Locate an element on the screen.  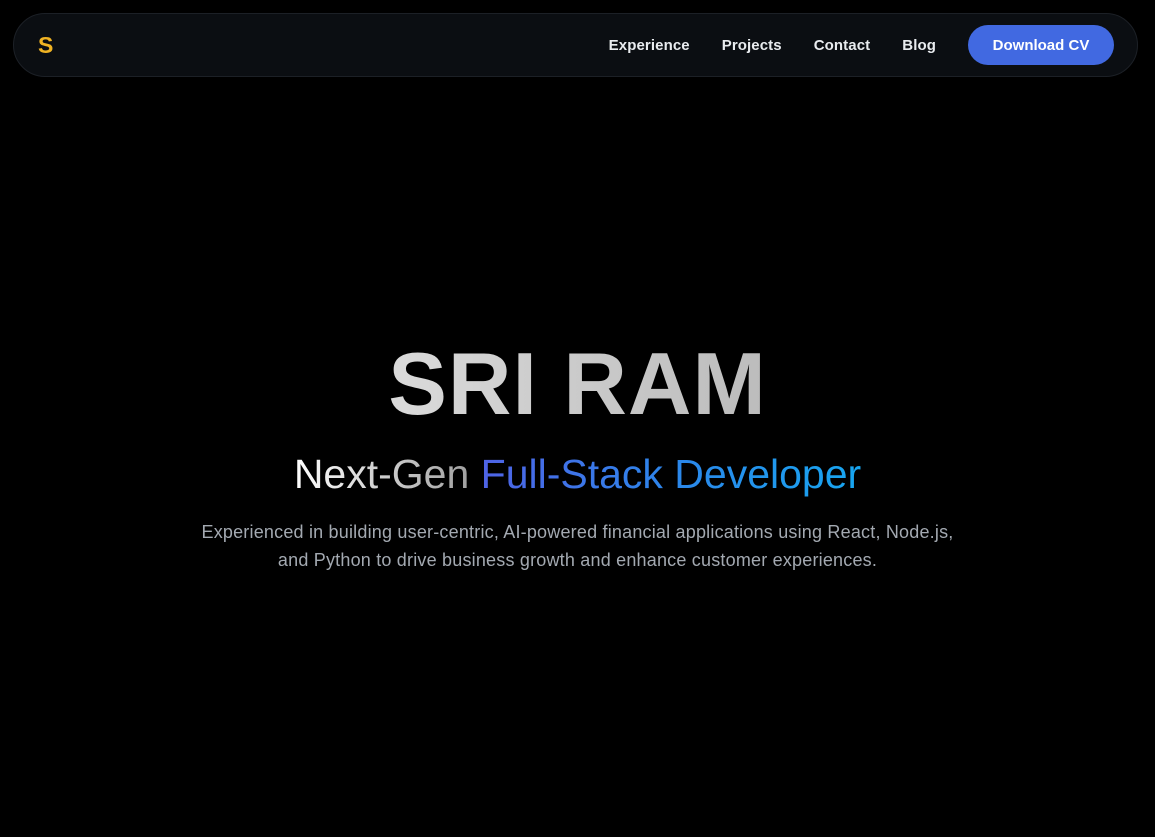
hero-name: SRI RAM is located at coordinates (577, 384).